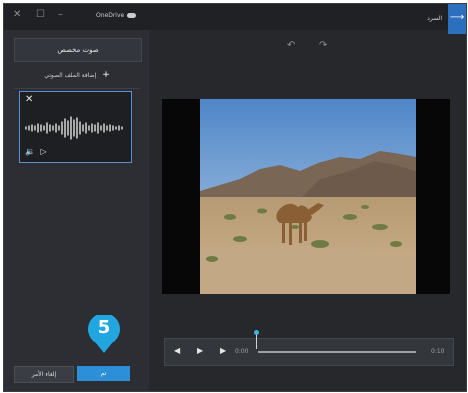  I want to click on redo-icon: ↷, so click(323, 45).